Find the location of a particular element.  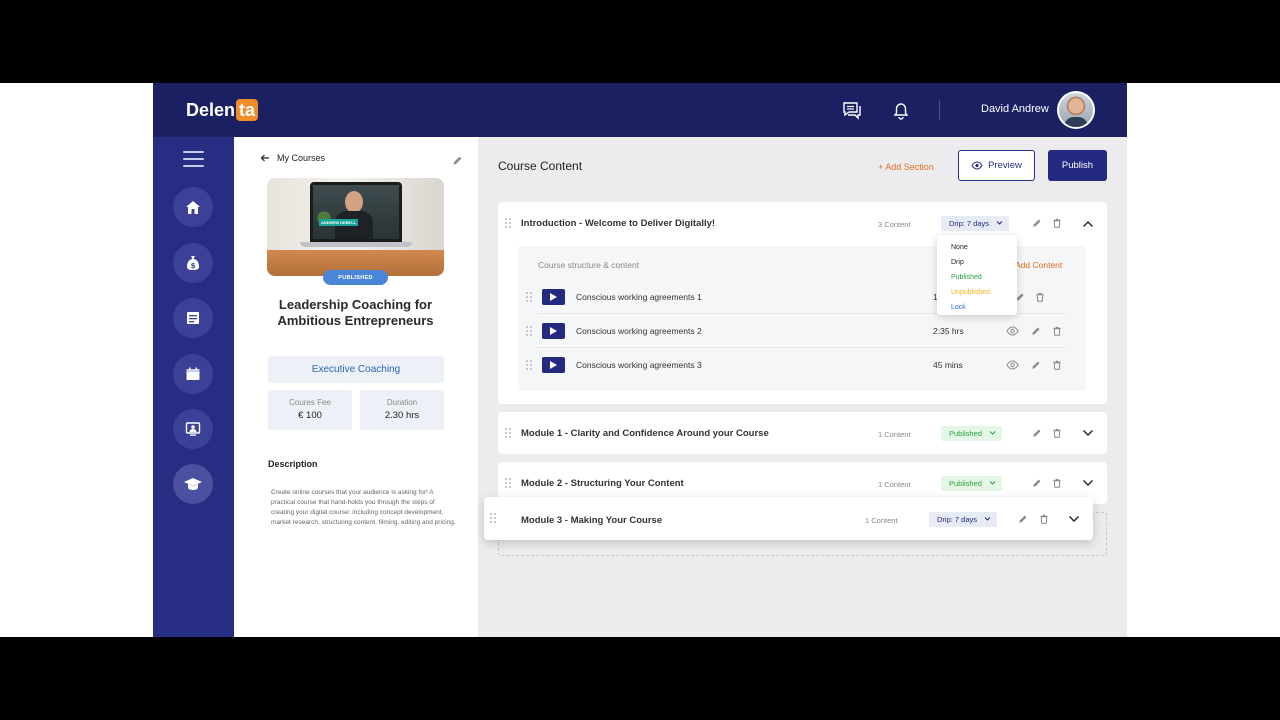

presentation-icon is located at coordinates (193, 429).